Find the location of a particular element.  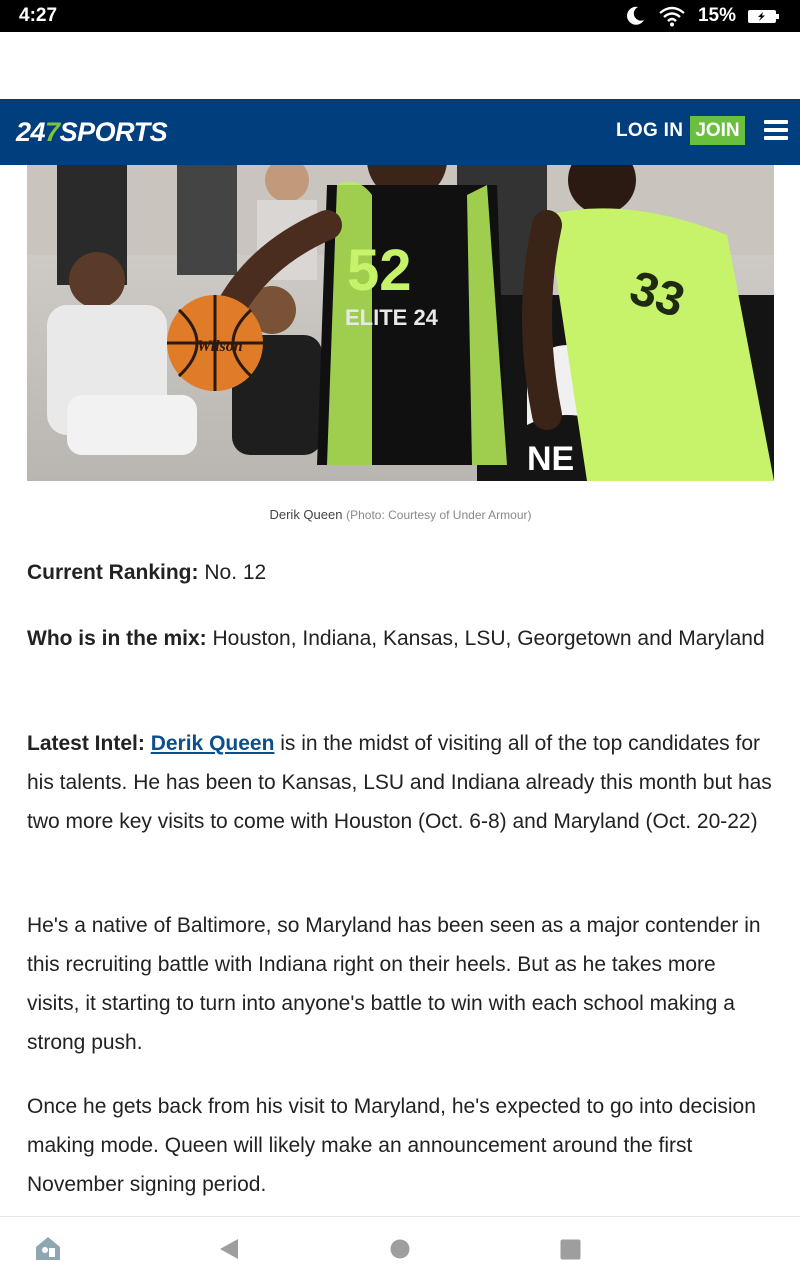

logo-number: 24 is located at coordinates (31, 131).